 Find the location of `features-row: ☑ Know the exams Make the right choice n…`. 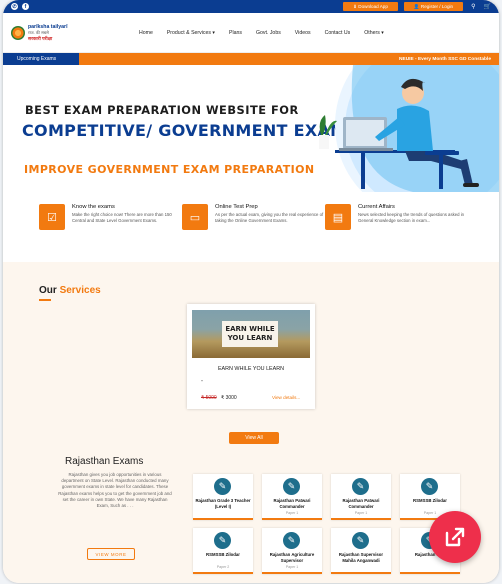

features-row: ☑ Know the exams Make the right choice n… is located at coordinates (251, 226).